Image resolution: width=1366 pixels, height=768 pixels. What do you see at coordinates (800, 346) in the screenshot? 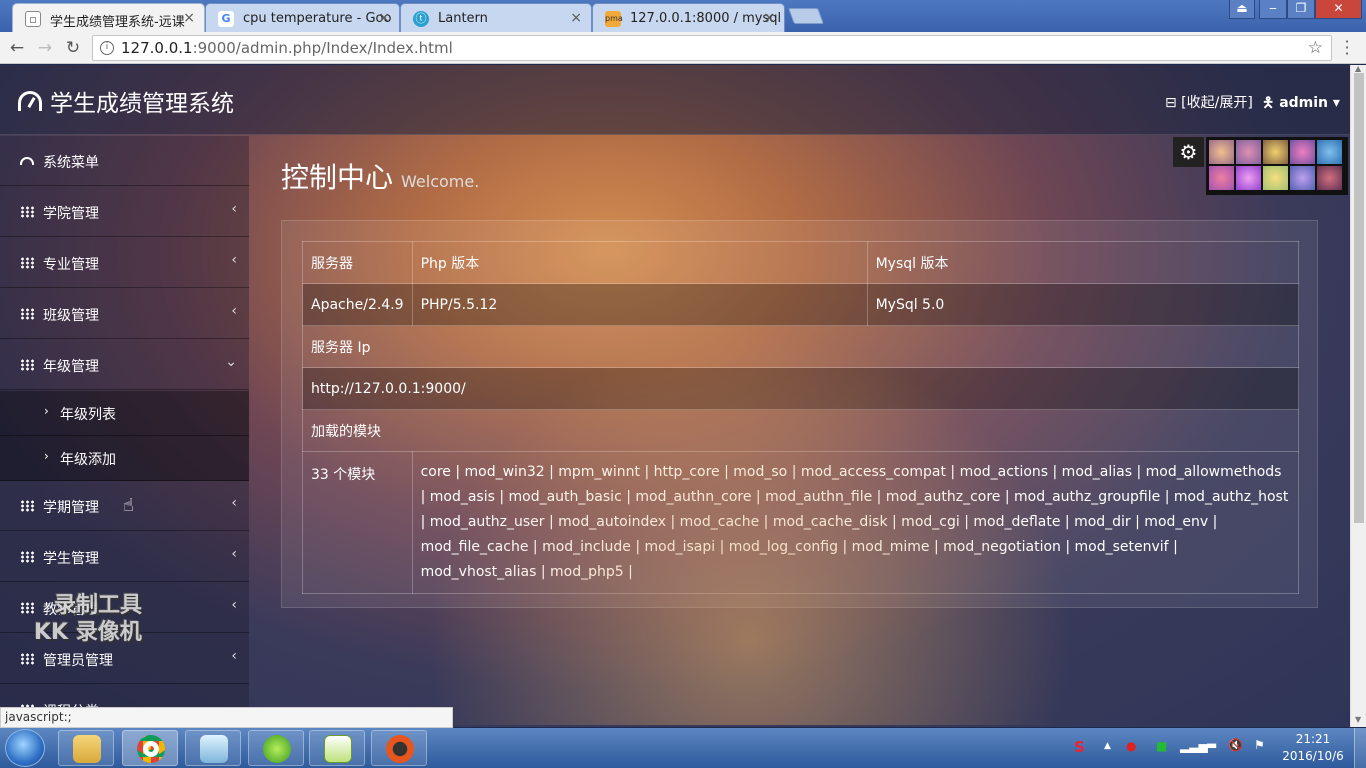
I see `table-row: 服务器 Ip` at bounding box center [800, 346].